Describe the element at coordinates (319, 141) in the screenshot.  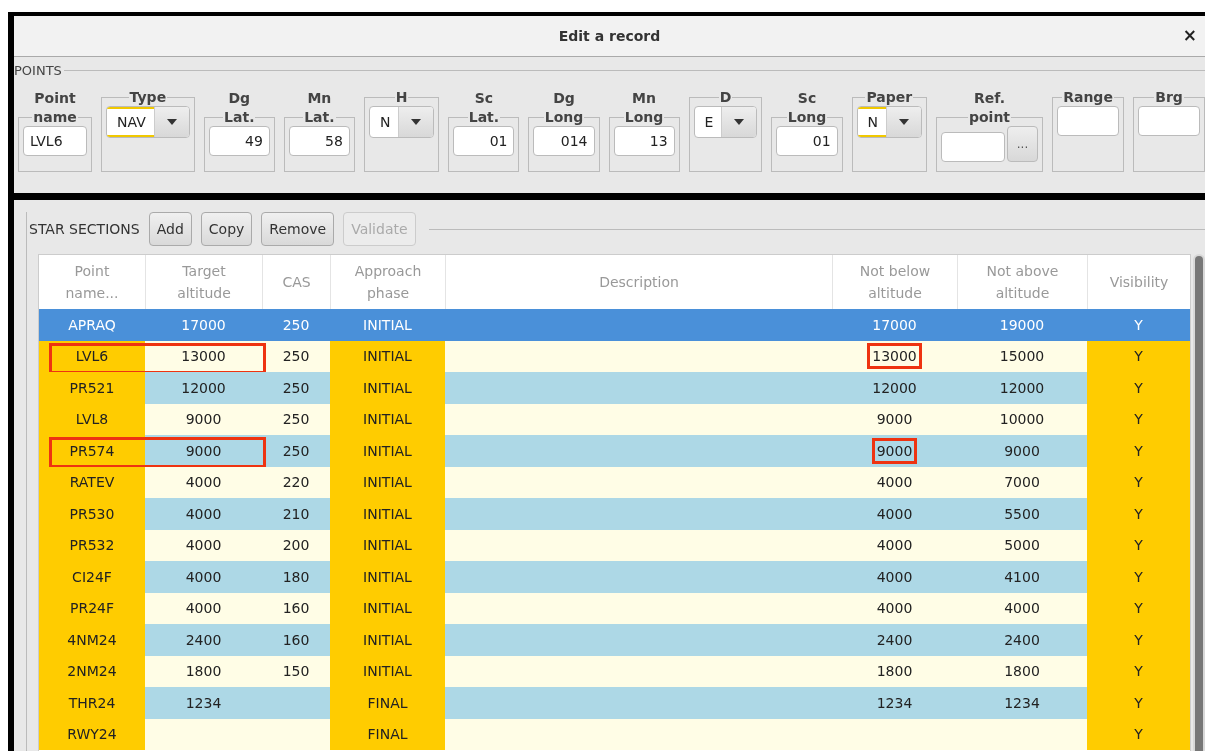
I see `input-field: 58` at that location.